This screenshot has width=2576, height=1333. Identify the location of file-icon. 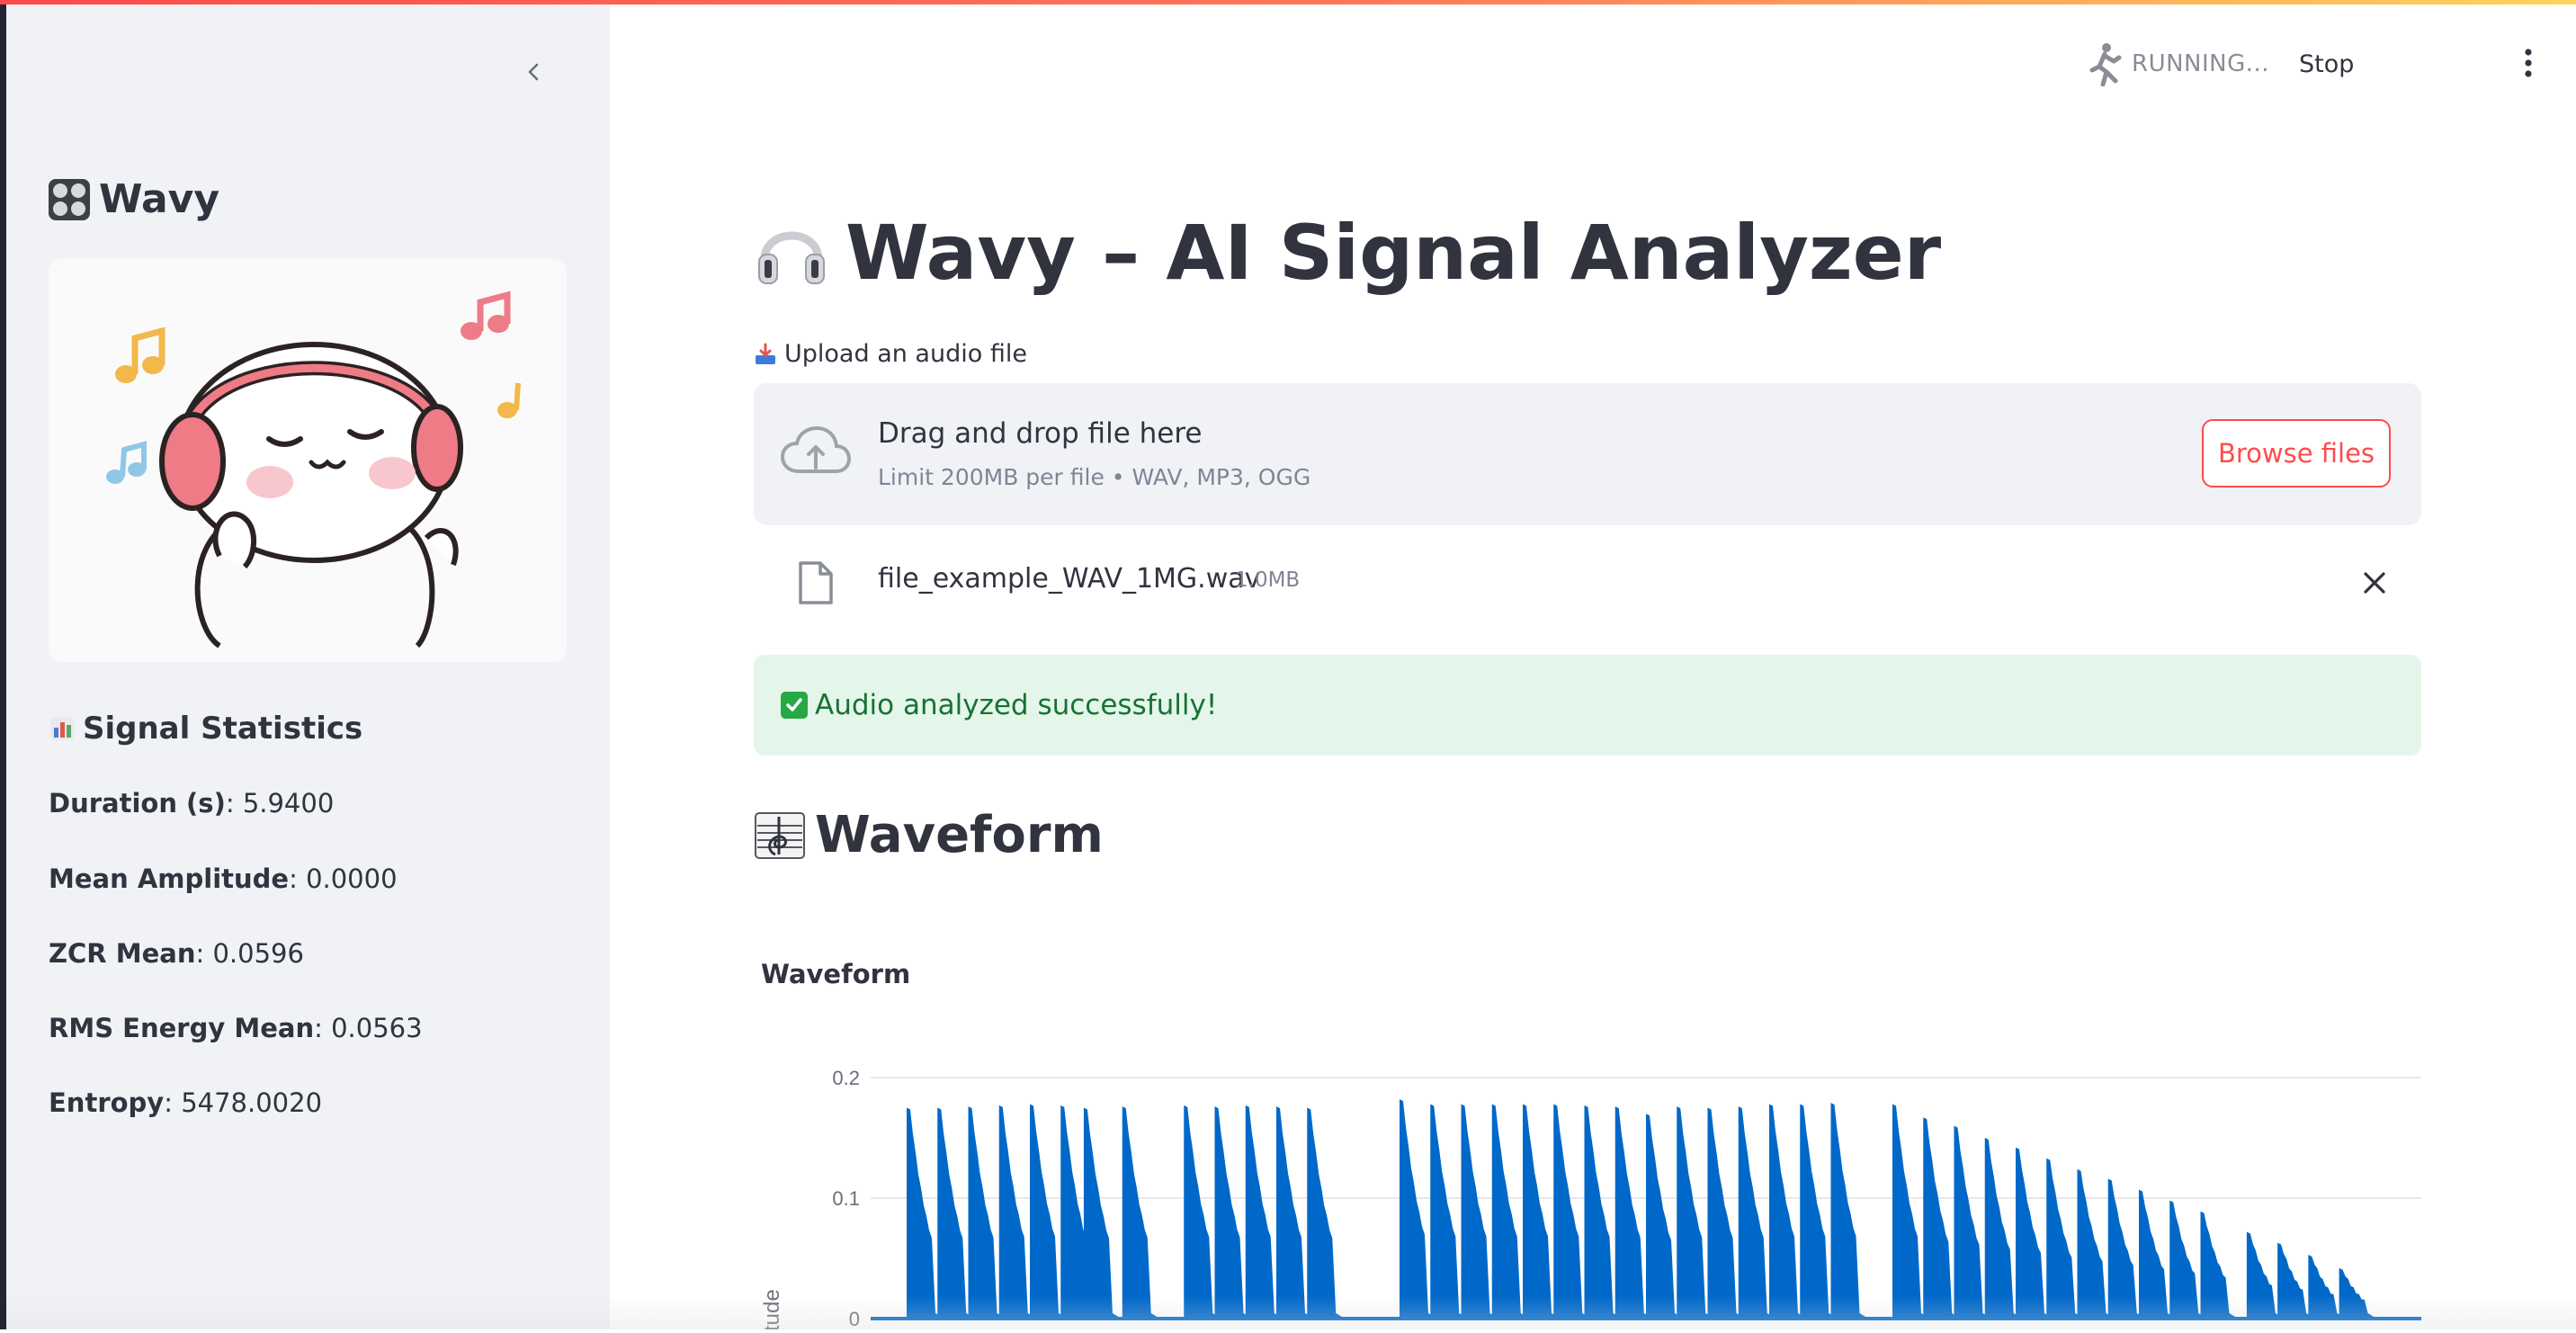
(816, 582).